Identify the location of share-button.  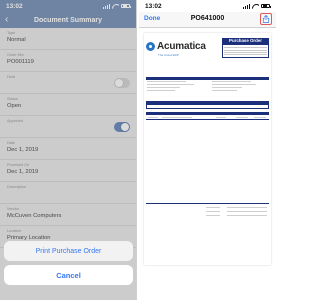
(266, 19).